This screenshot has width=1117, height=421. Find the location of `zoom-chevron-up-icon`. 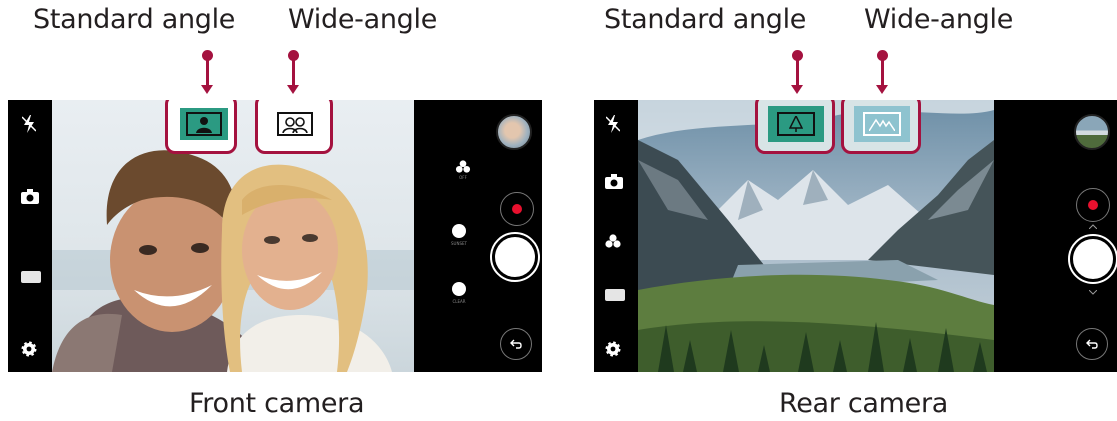

zoom-chevron-up-icon is located at coordinates (1093, 226).